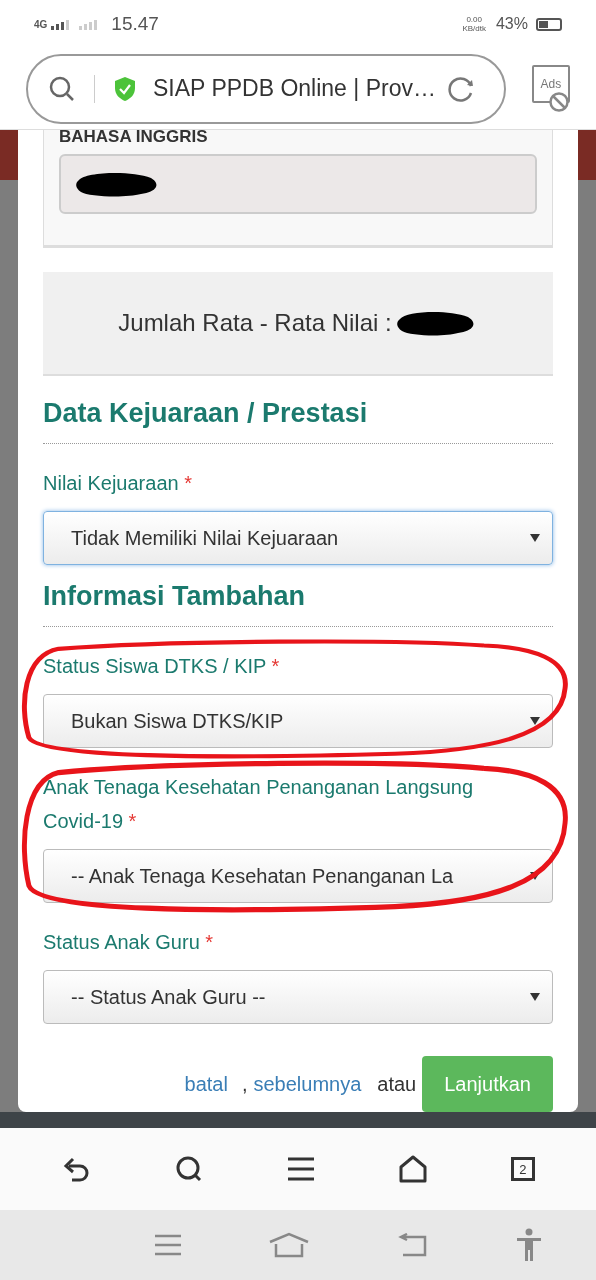 This screenshot has height=1280, width=596. I want to click on field-label: Status Anak Guru *, so click(129, 942).